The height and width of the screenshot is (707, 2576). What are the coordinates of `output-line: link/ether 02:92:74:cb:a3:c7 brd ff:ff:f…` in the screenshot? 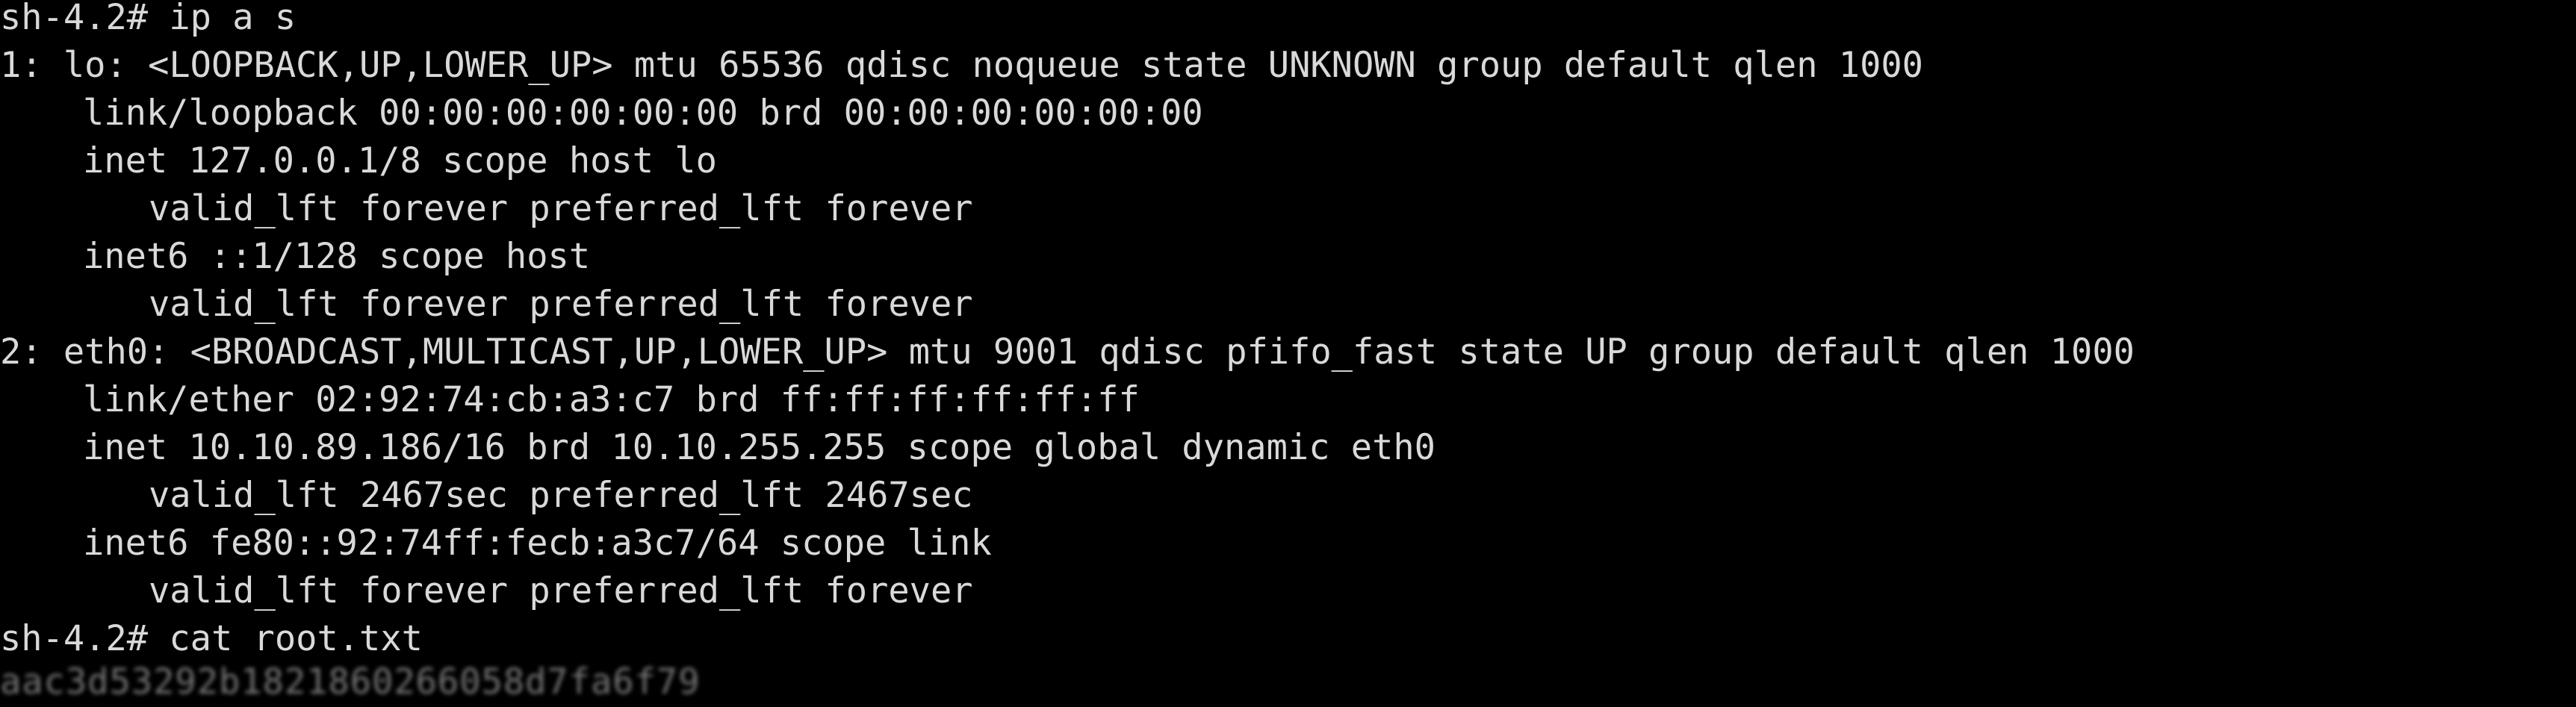 It's located at (612, 399).